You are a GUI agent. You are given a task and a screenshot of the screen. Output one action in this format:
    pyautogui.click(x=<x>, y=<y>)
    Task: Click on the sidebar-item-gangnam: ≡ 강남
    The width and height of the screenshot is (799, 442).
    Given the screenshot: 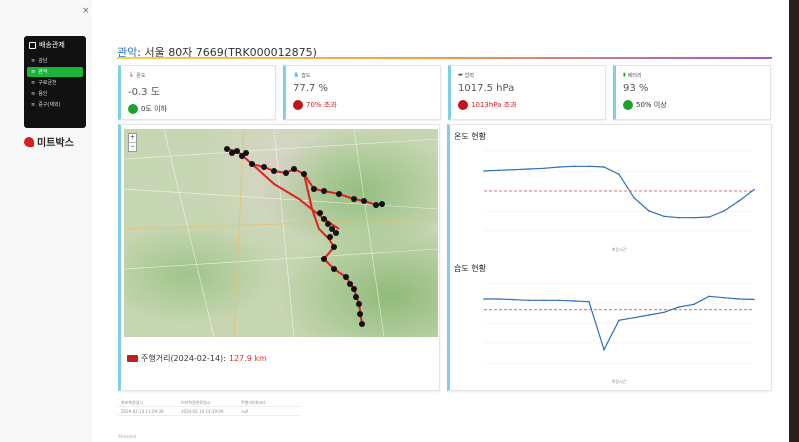 What is the action you would take?
    pyautogui.click(x=55, y=61)
    